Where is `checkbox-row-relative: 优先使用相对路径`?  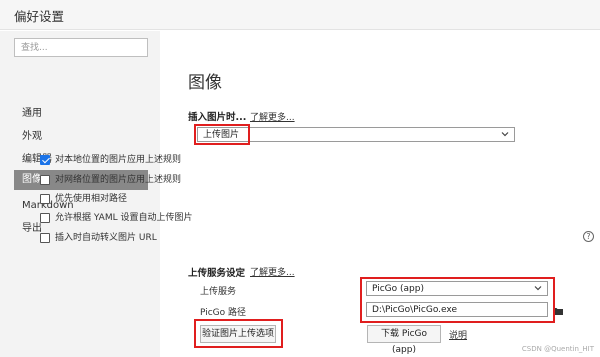 checkbox-row-relative: 优先使用相对路径 is located at coordinates (190, 200).